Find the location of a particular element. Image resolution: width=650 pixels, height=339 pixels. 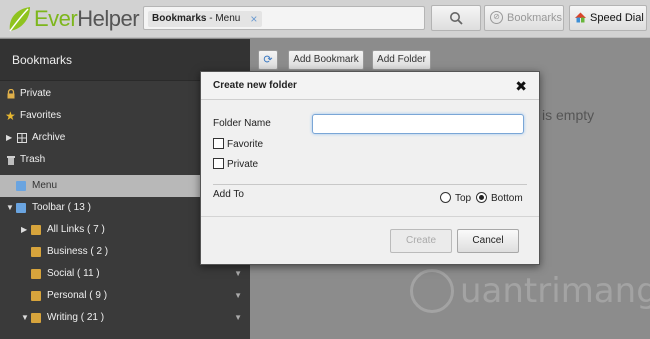

bookmarks-button: ⊘ Bookmarks is located at coordinates (524, 18).